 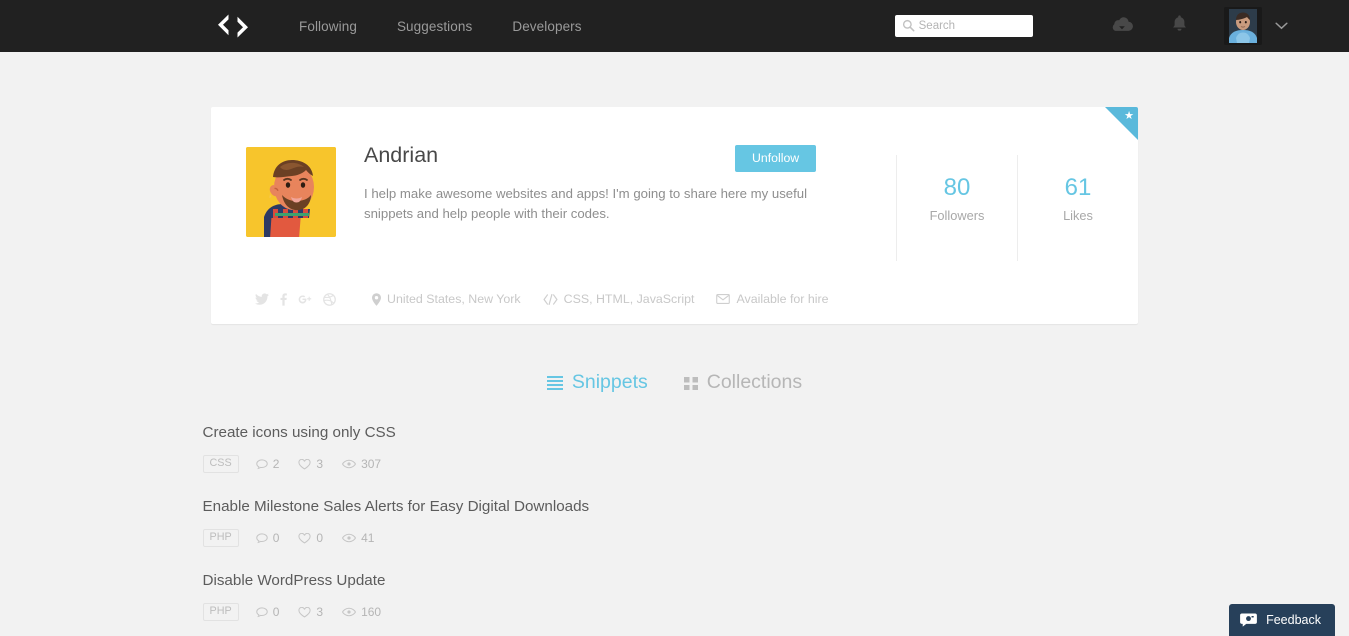 I want to click on feedback-label: Feedback, so click(x=1293, y=620).